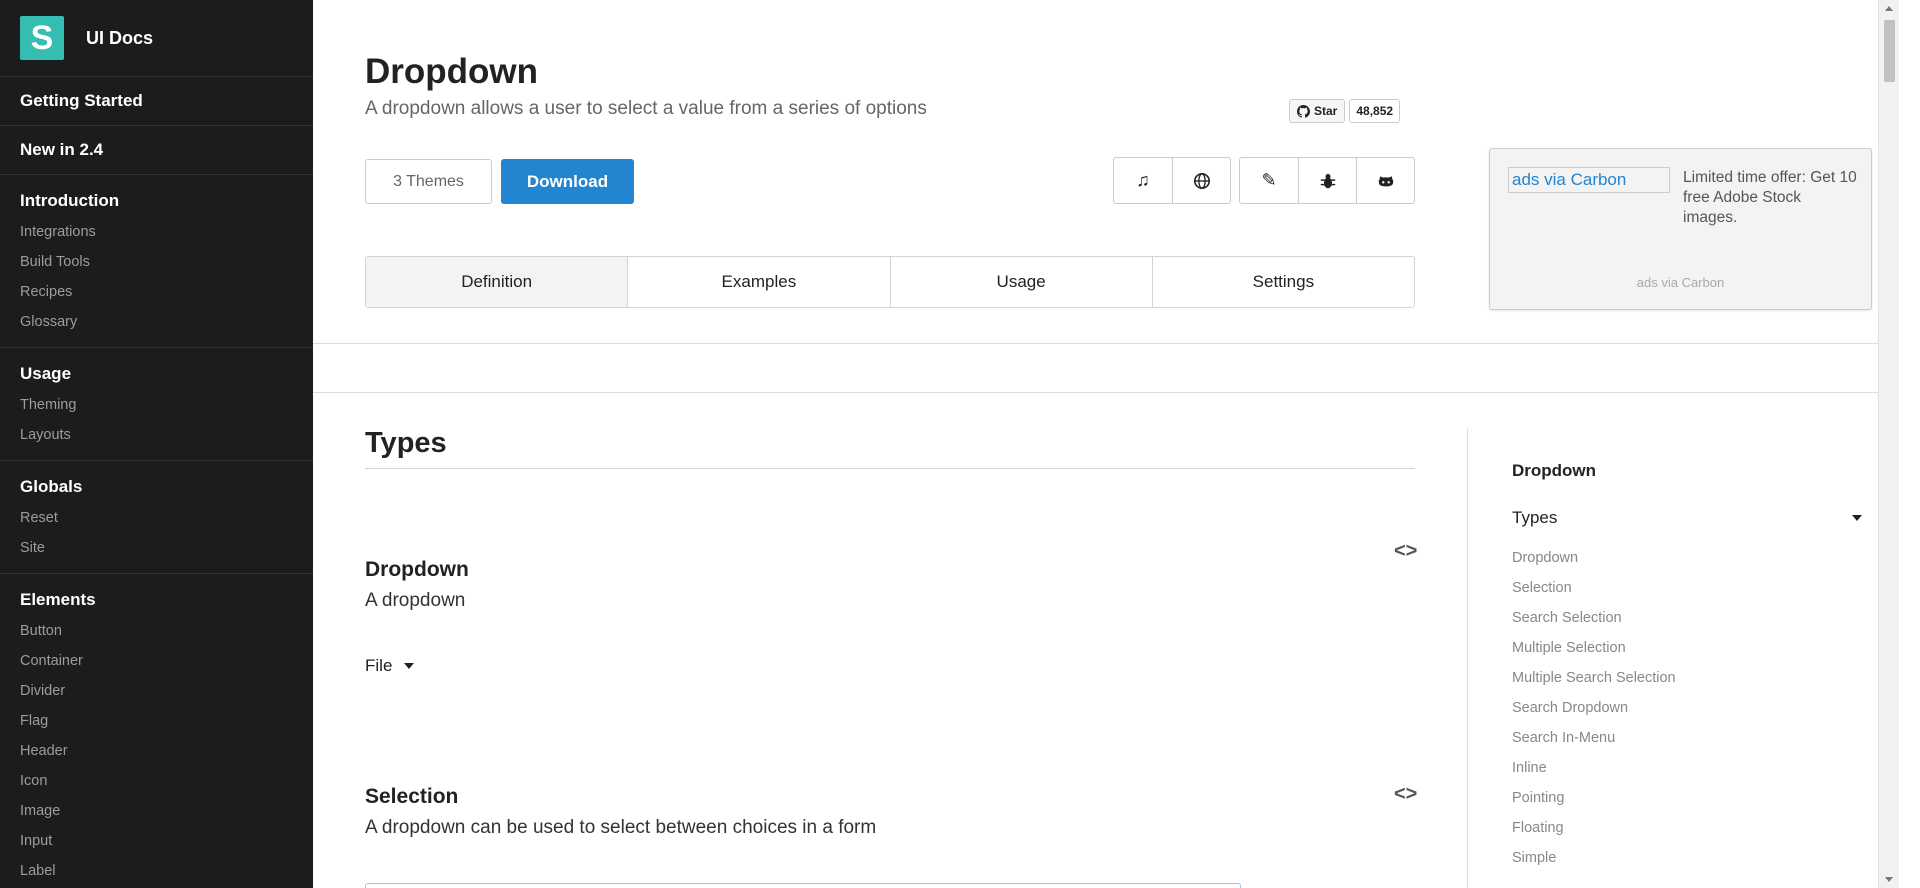 The image size is (1920, 888). I want to click on toc-item: Multiple Search Selection, so click(1594, 678).